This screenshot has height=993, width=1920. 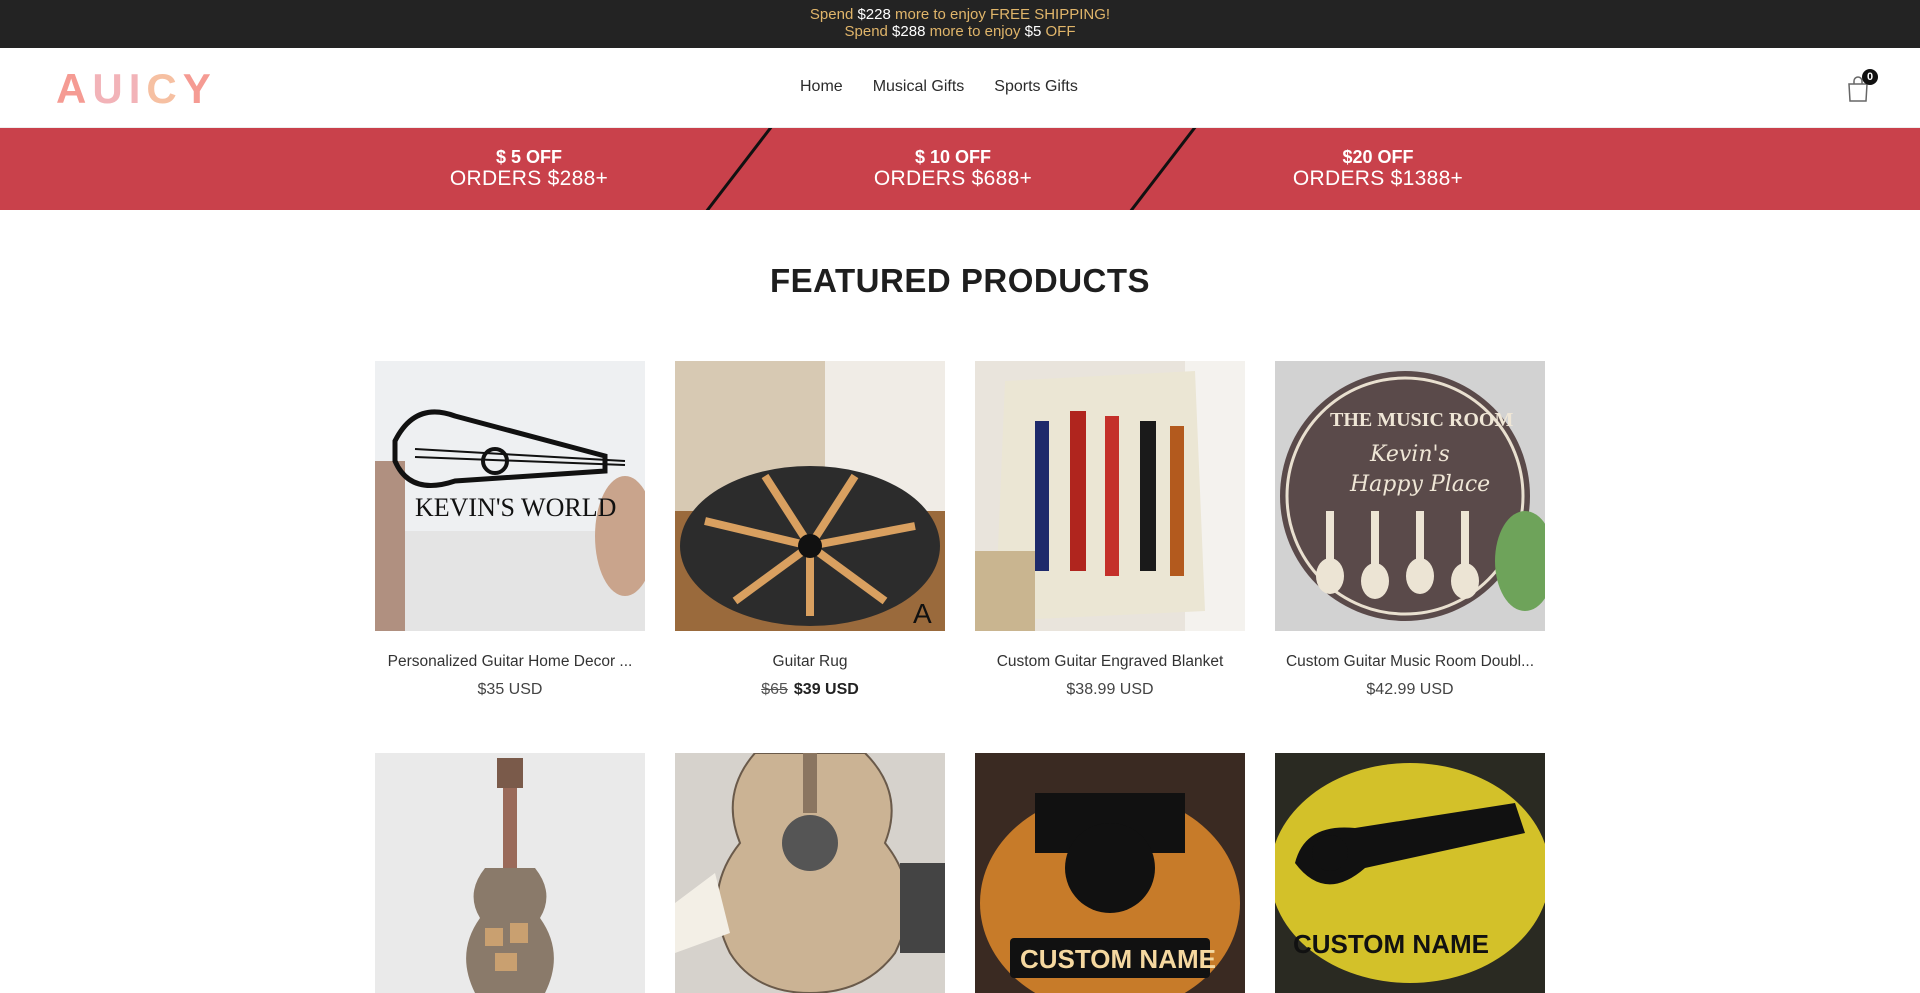 I want to click on guitar-metal-sign-image: KEVIN'S WORLD, so click(x=510, y=496).